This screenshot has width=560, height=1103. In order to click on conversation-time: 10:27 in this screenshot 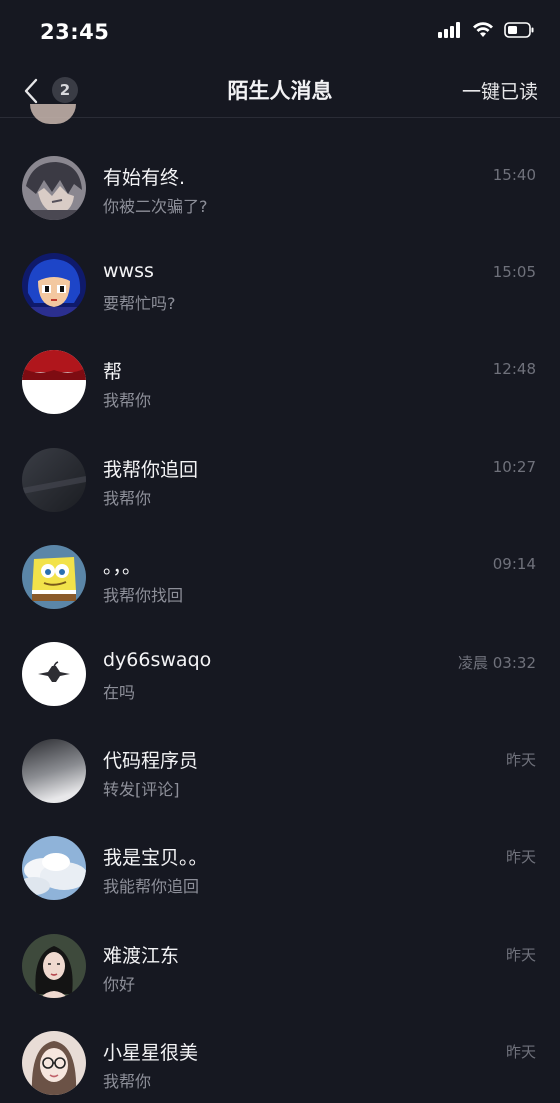, I will do `click(514, 466)`.